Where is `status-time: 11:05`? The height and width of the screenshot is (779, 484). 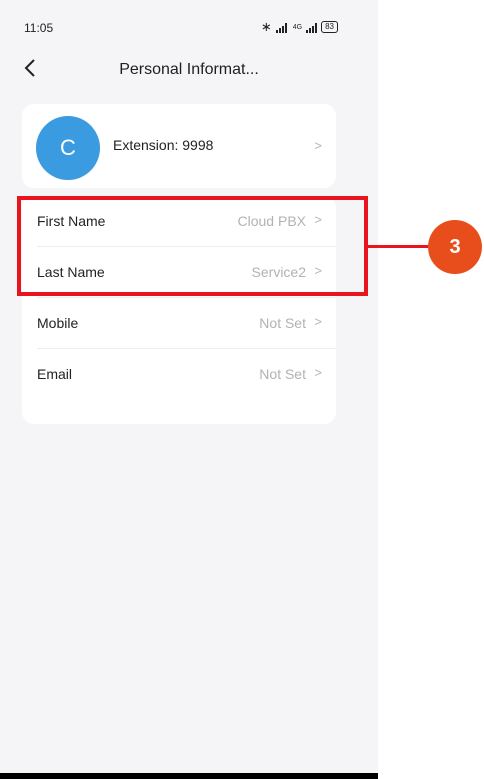 status-time: 11:05 is located at coordinates (39, 28).